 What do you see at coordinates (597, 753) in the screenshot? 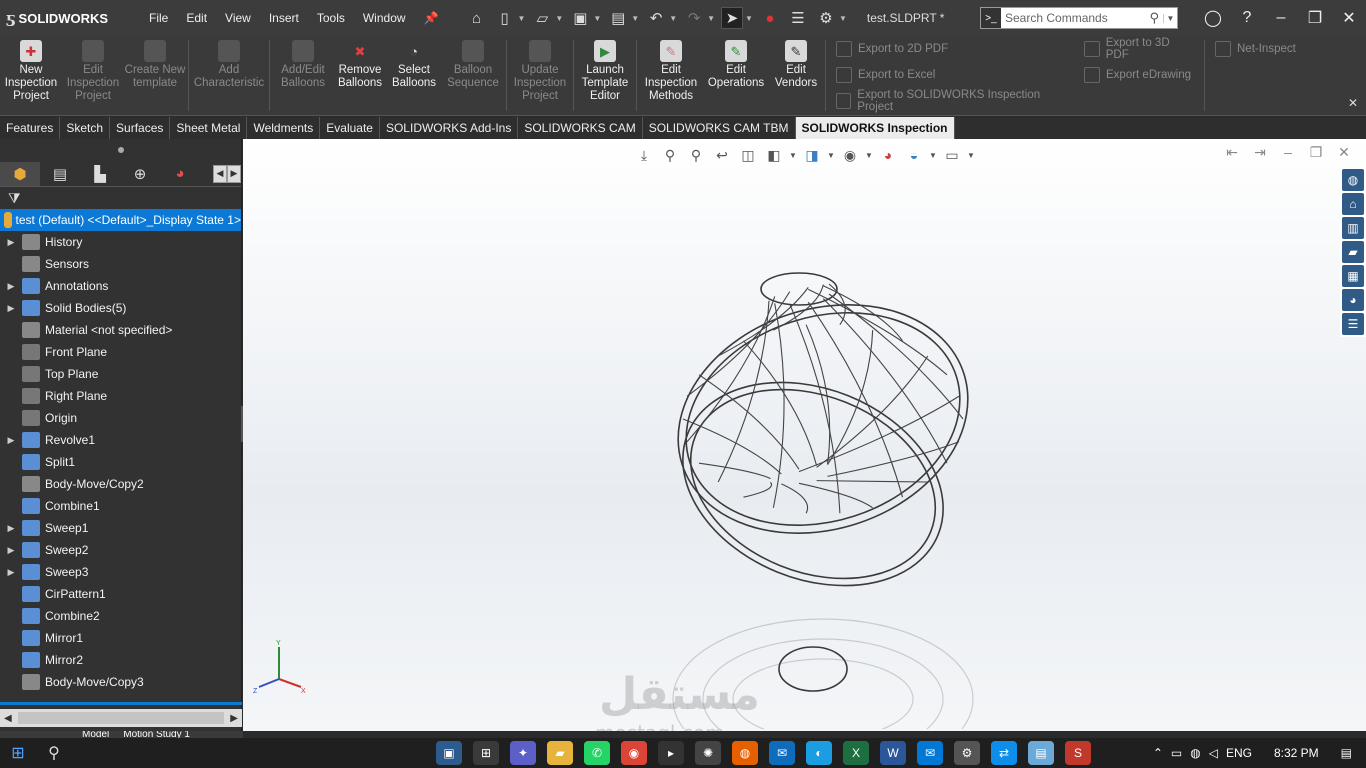
I see `whatsapp-app-icon: ✆` at bounding box center [597, 753].